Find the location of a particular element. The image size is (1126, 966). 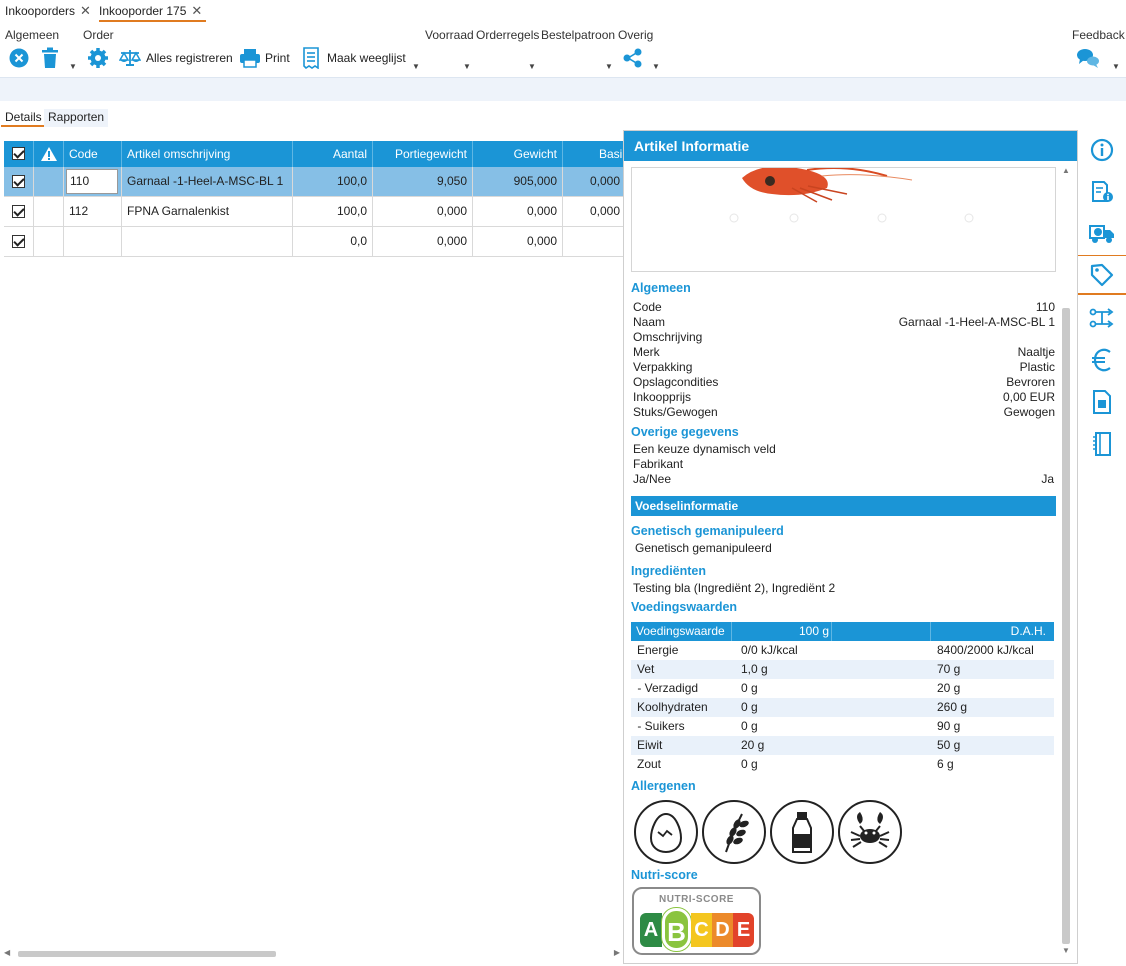

code-cell-editor: 110 is located at coordinates (92, 181).